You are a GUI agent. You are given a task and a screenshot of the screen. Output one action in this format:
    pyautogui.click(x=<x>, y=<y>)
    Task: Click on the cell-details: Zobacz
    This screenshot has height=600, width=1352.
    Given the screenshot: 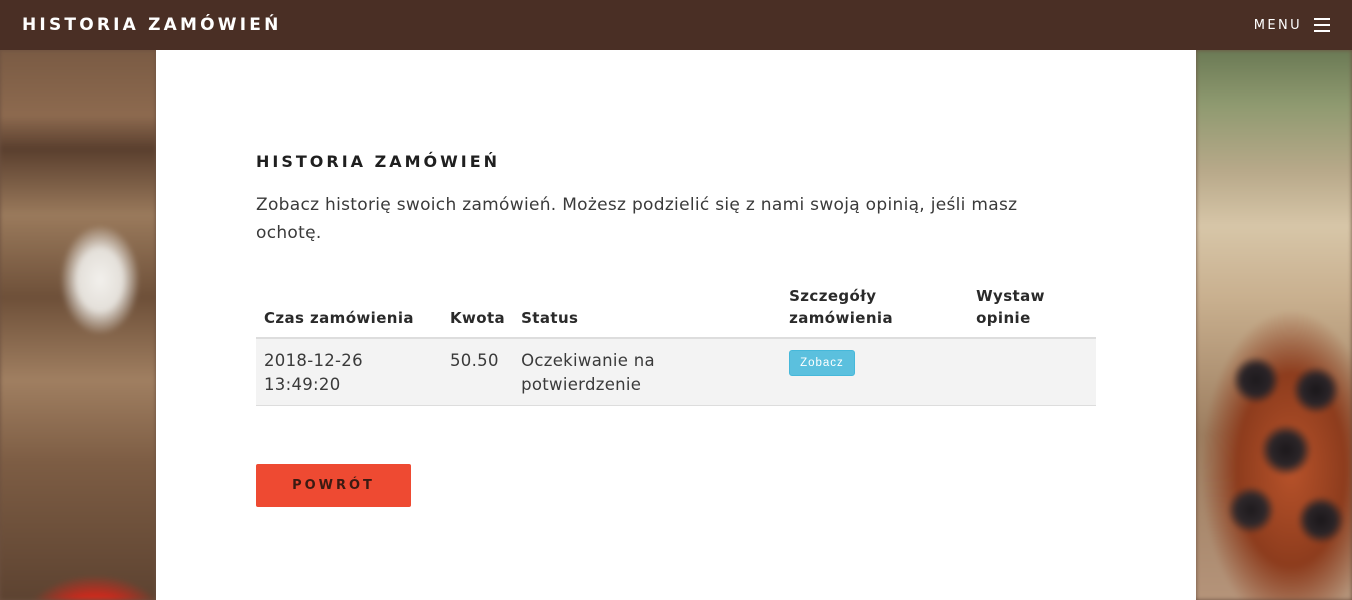 What is the action you would take?
    pyautogui.click(x=875, y=372)
    